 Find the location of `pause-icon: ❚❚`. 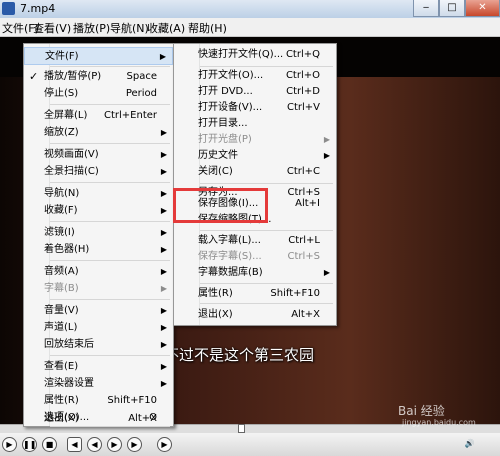

pause-icon: ❚❚ is located at coordinates (30, 444).